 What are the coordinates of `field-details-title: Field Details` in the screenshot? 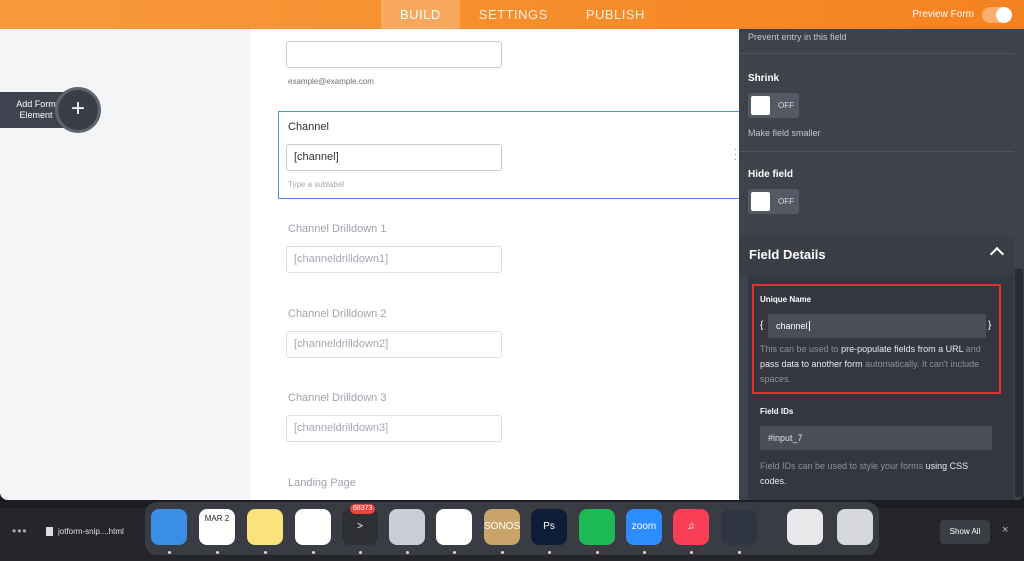 It's located at (787, 254).